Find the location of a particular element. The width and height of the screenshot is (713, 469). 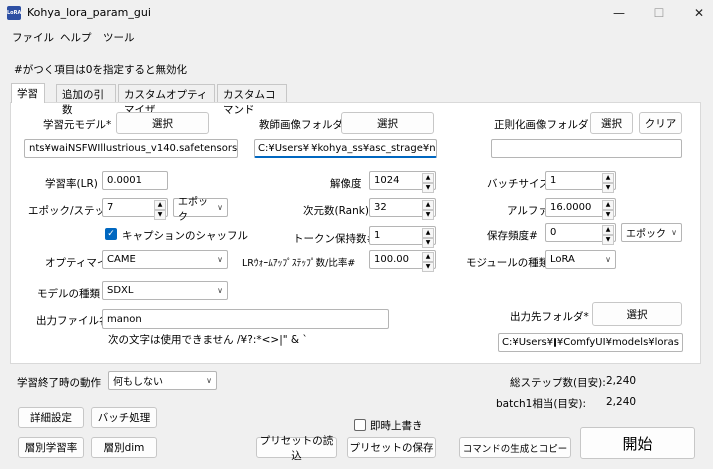

per-batch-label: batch1相当(目安): is located at coordinates (541, 404).